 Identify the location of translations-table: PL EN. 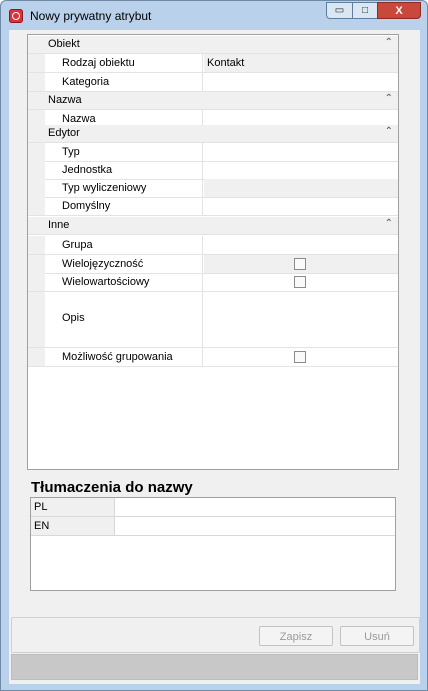
(213, 544).